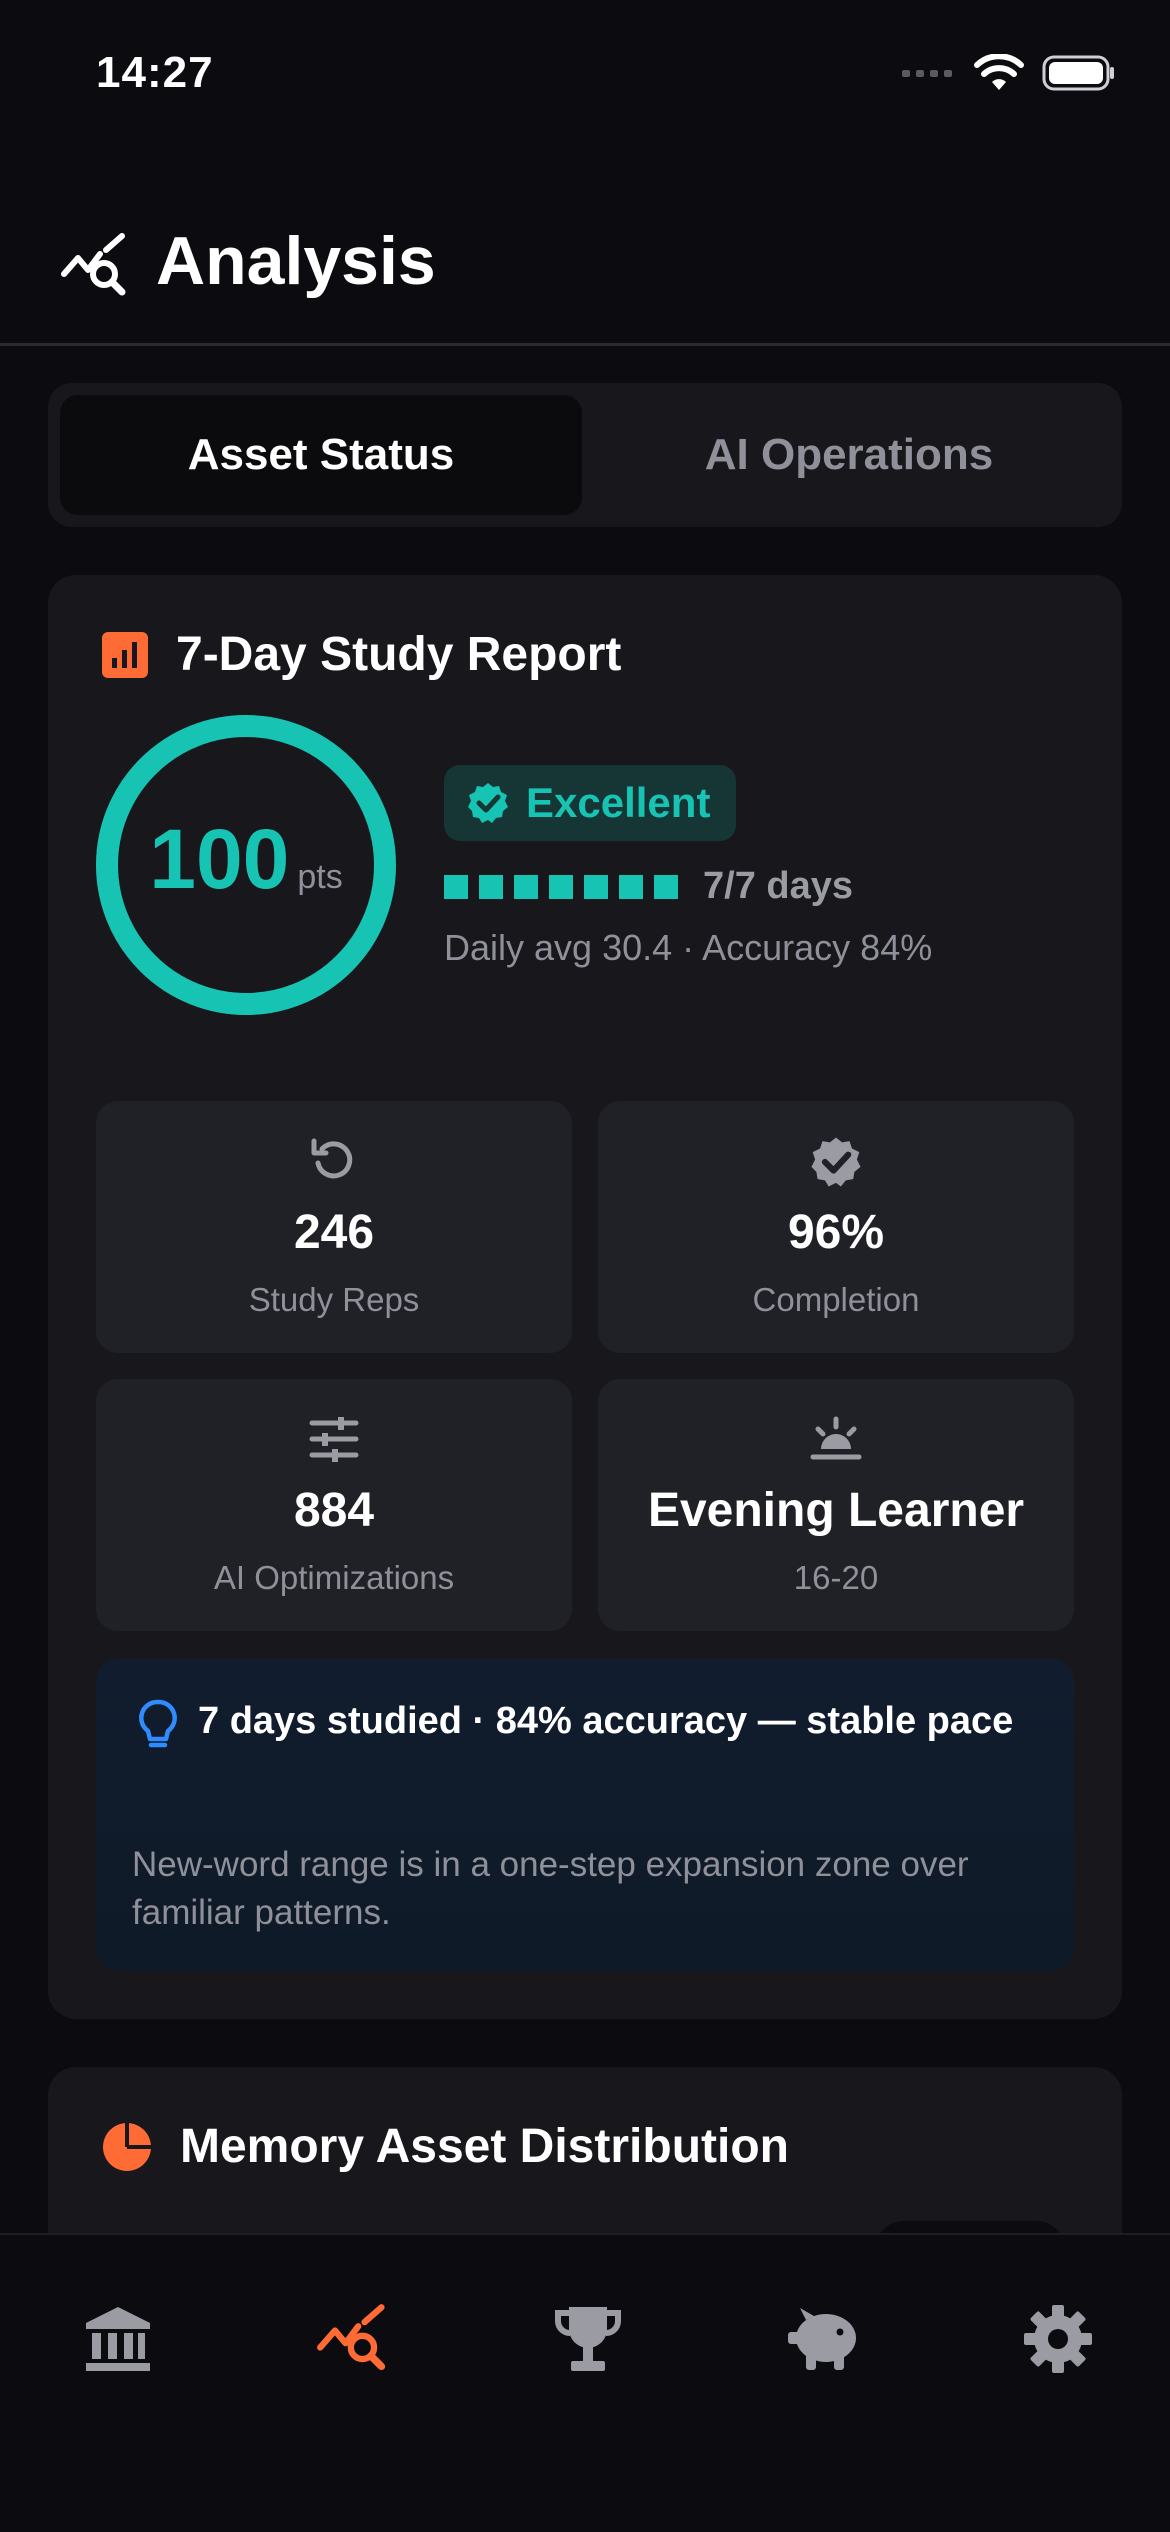 This screenshot has width=1170, height=2532. I want to click on gear-icon, so click(1058, 2339).